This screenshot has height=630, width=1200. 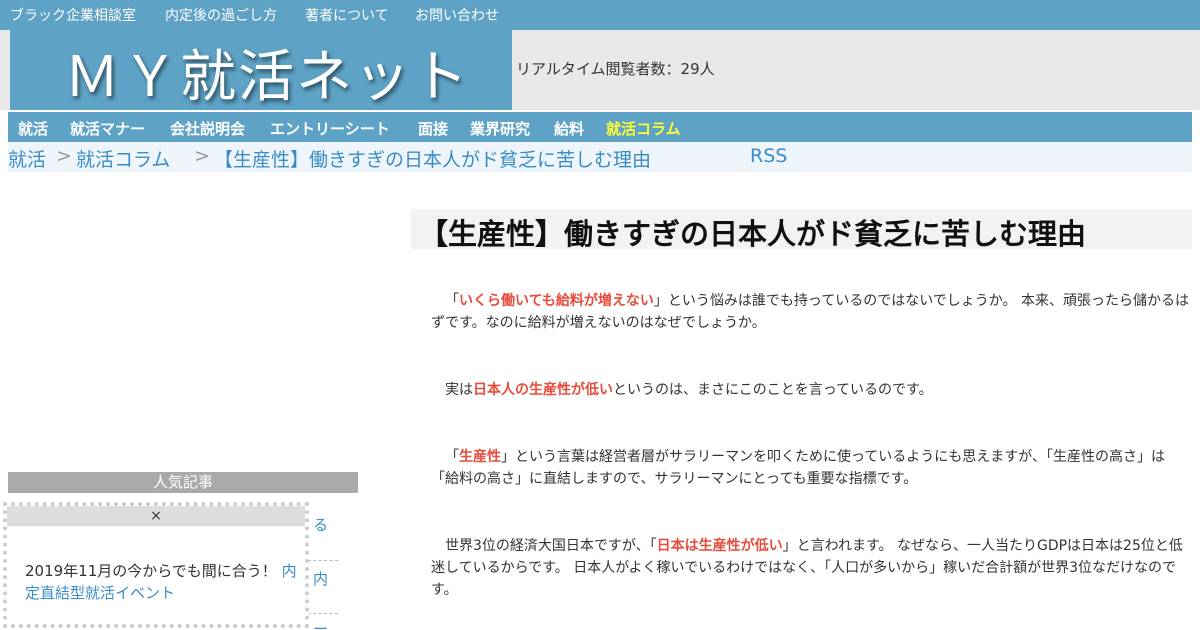 I want to click on nav-item-briefing: 会社説明会, so click(x=207, y=128).